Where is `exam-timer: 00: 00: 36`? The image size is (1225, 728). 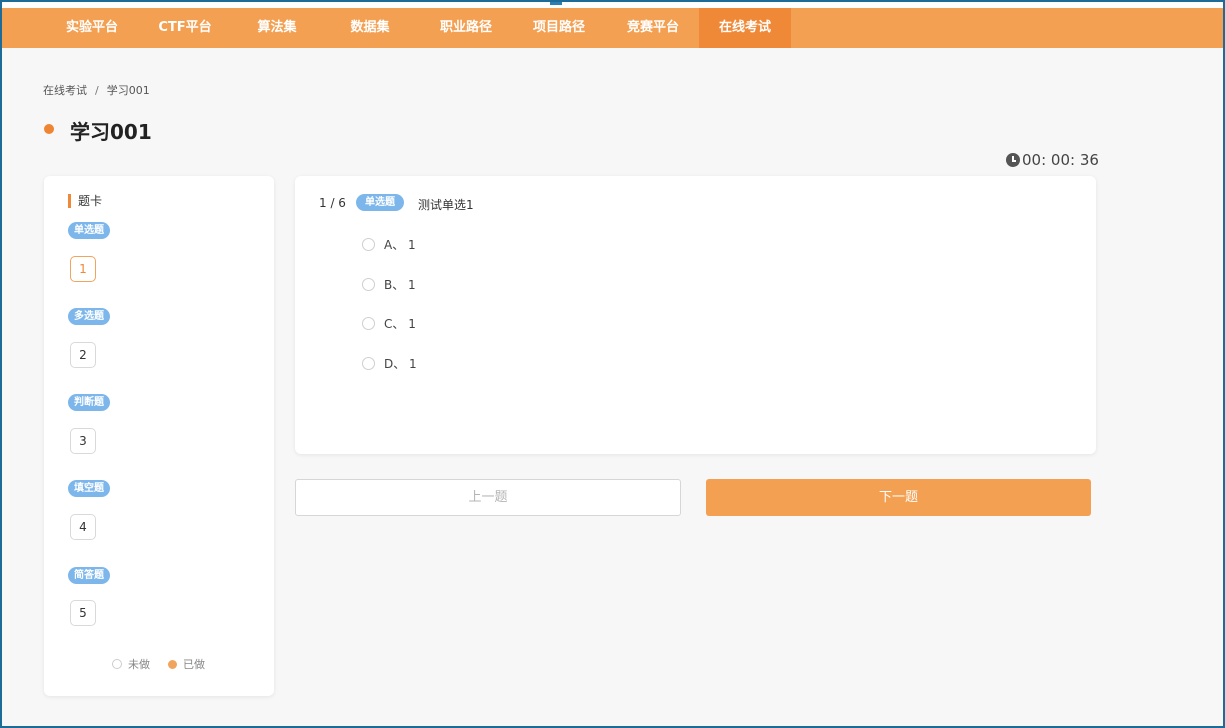 exam-timer: 00: 00: 36 is located at coordinates (1052, 160).